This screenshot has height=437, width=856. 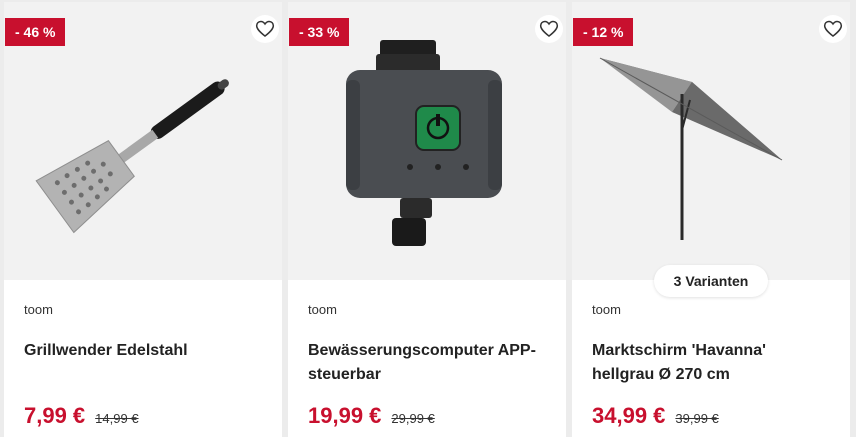 I want to click on discount-badge: - 46 %, so click(x=35, y=32).